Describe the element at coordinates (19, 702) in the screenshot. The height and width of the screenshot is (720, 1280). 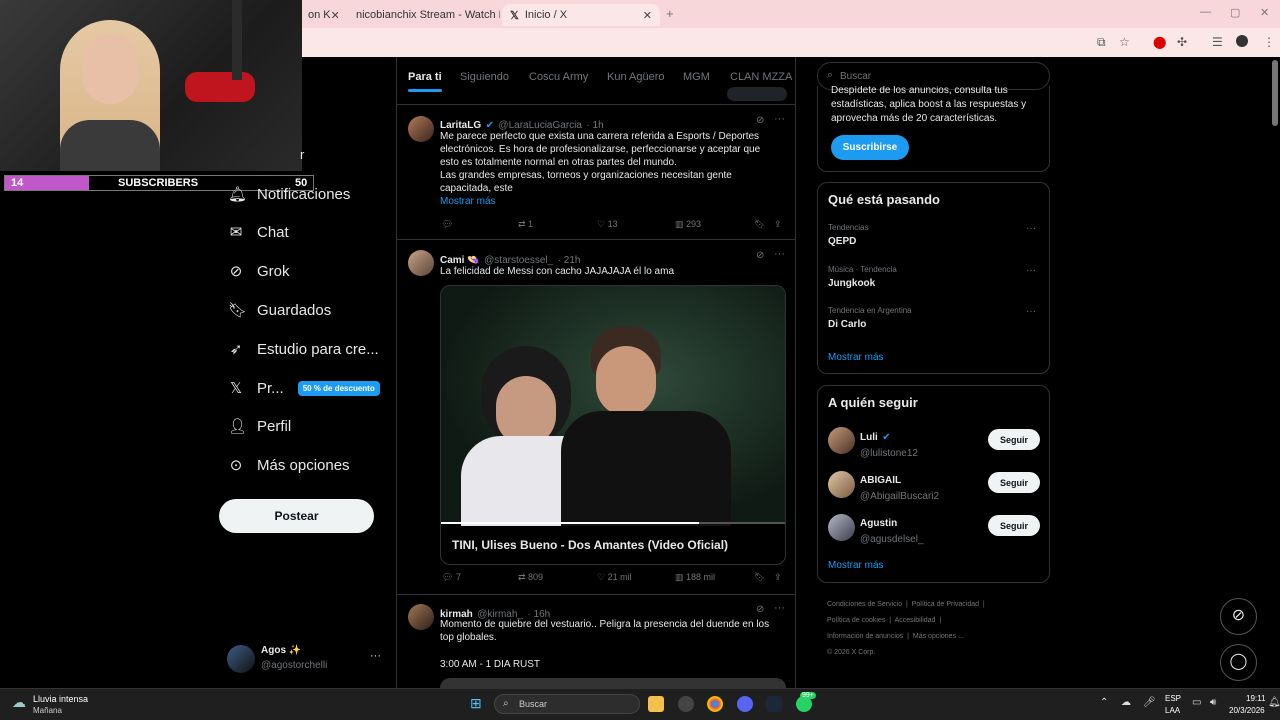
I see `weather-icon: ☁` at that location.